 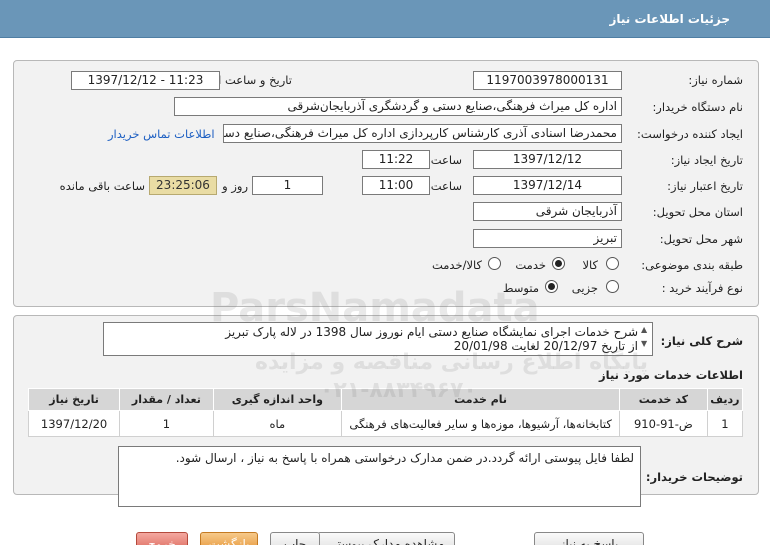 I want to click on announce-field: 1397/12/12 - 11:23, so click(x=145, y=80).